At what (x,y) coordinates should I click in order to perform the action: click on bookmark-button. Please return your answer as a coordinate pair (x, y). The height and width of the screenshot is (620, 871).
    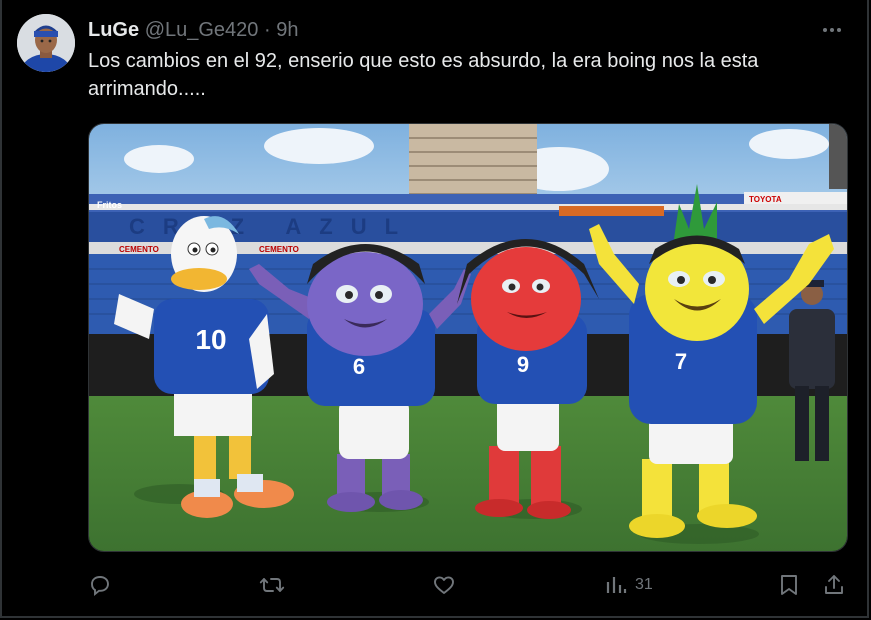
    Looking at the image, I should click on (789, 585).